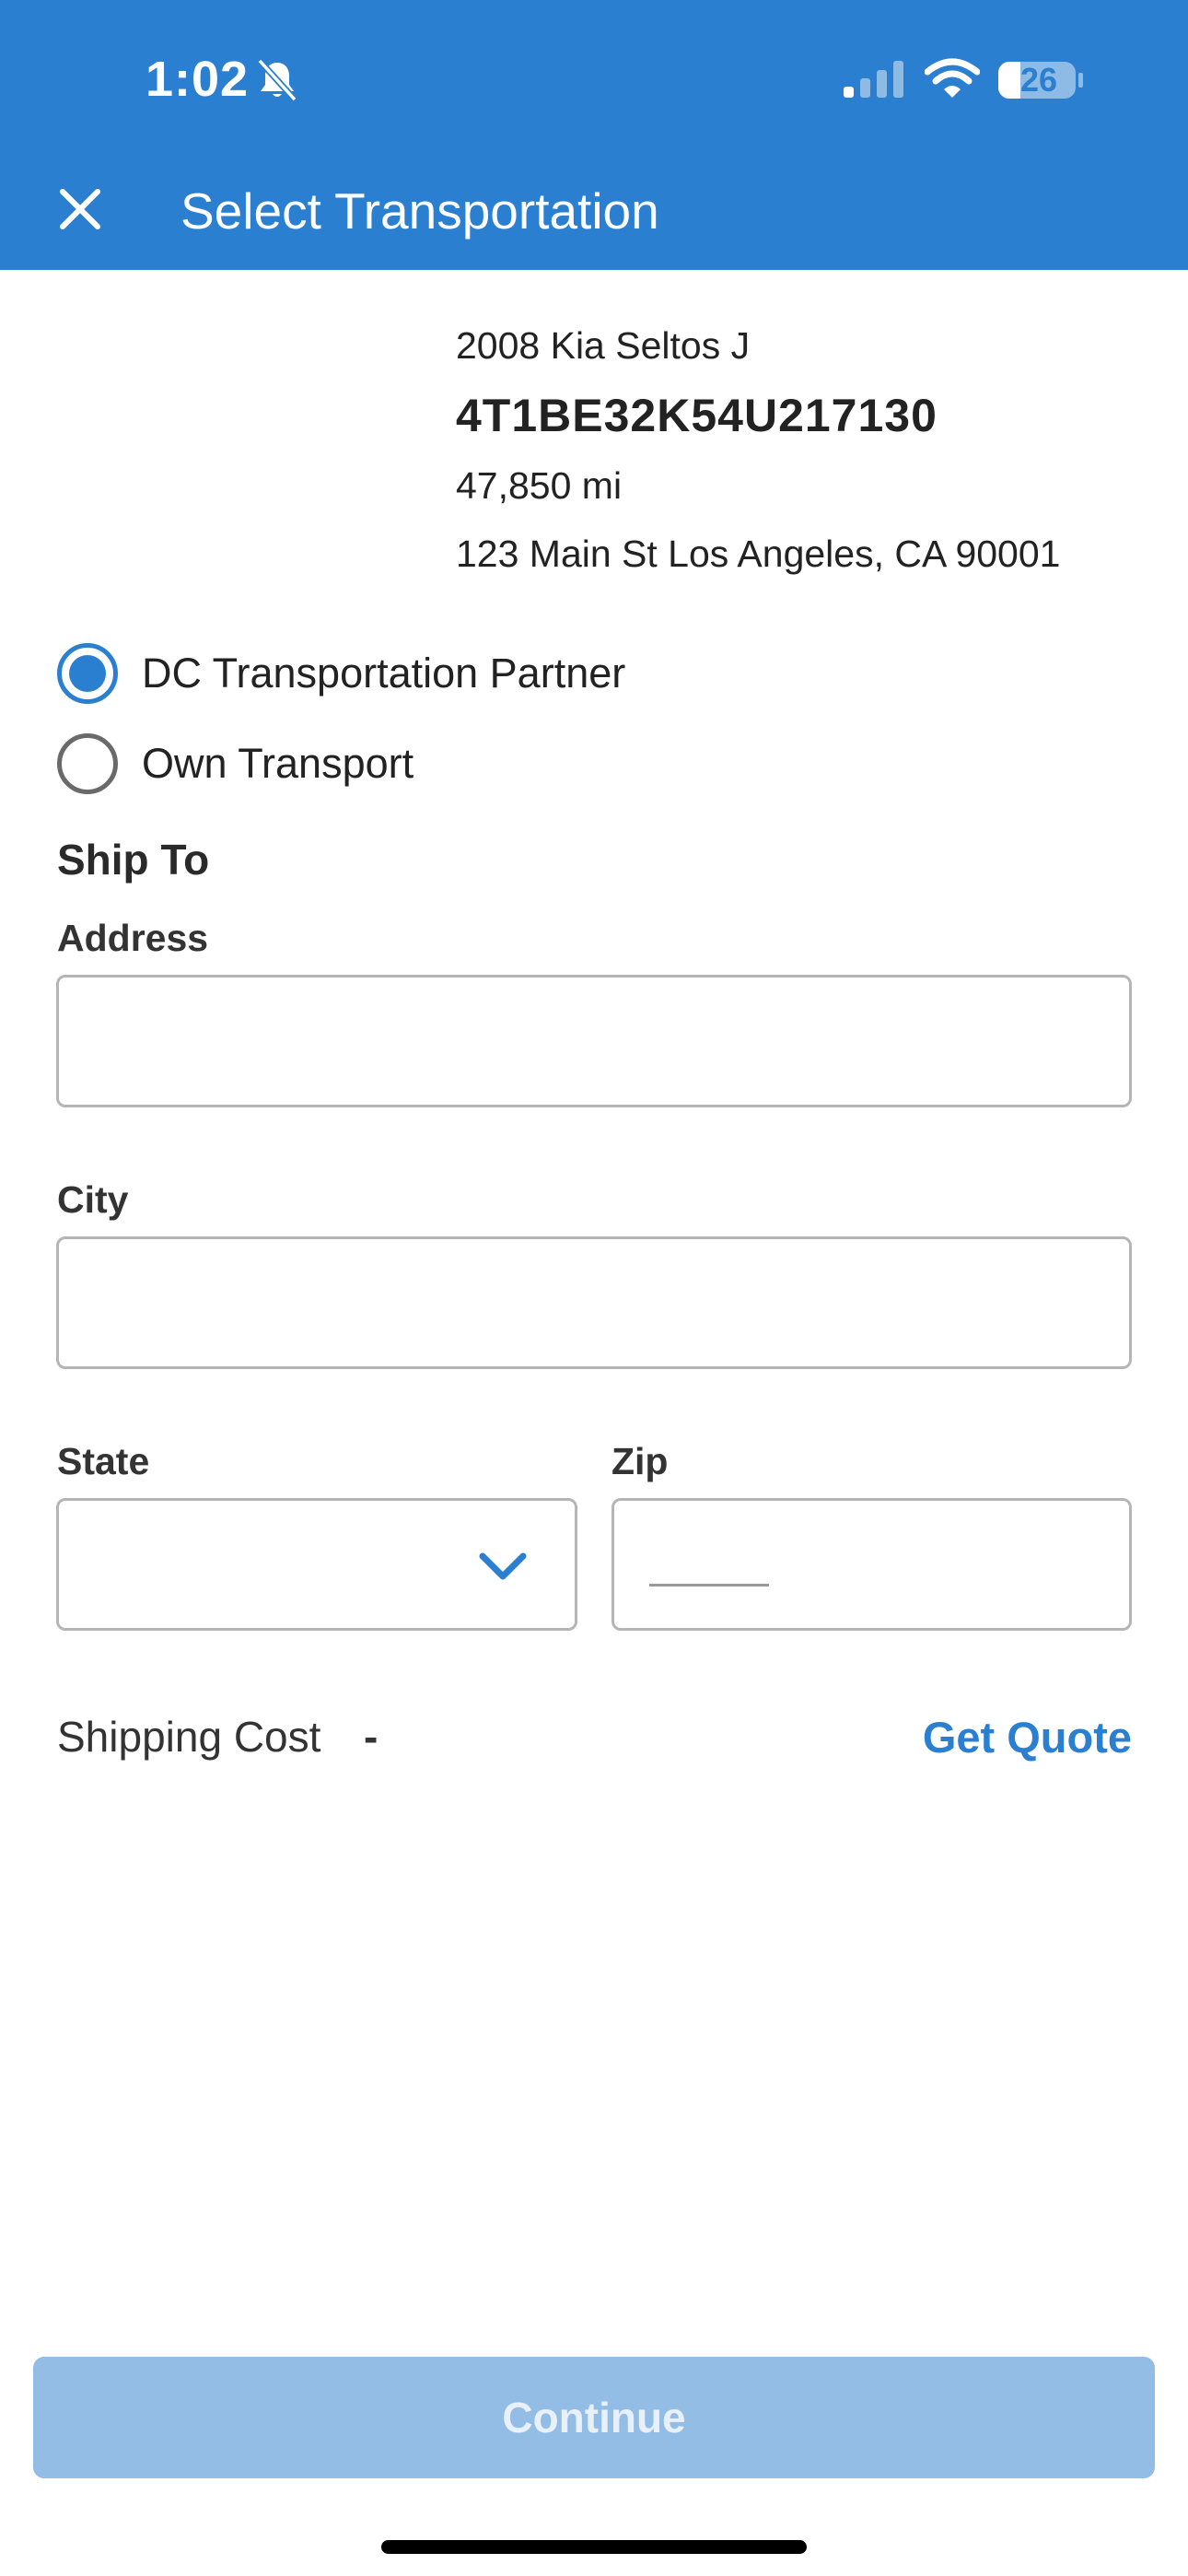 This screenshot has height=2576, width=1188. What do you see at coordinates (87, 673) in the screenshot?
I see `radio-button-selected` at bounding box center [87, 673].